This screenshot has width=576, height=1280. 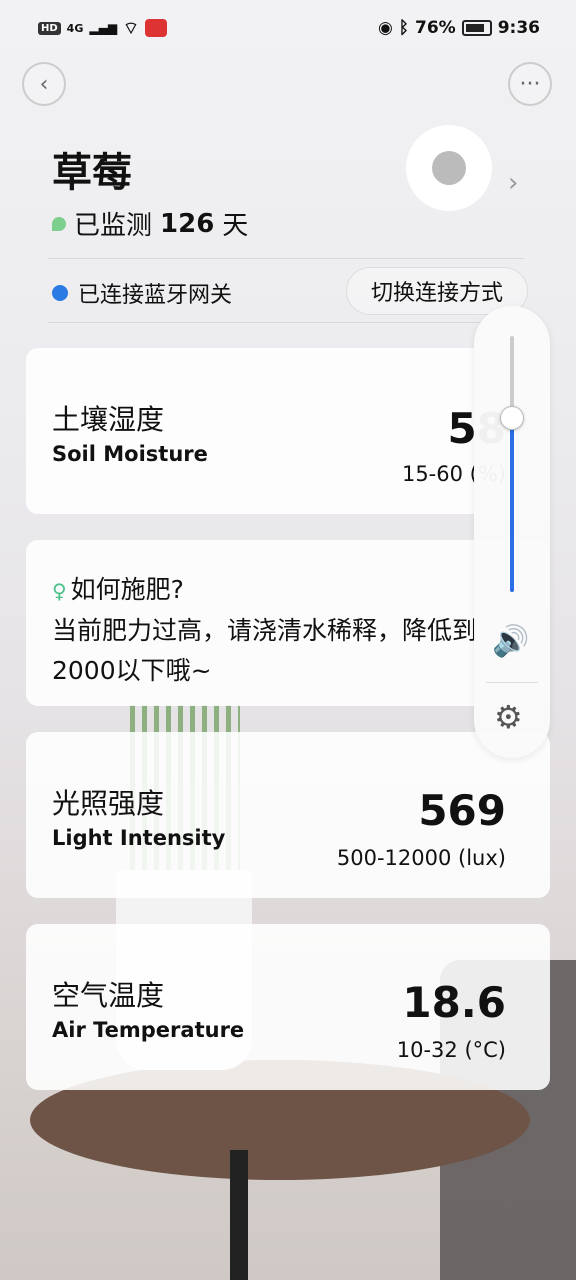 I want to click on back-button: ‹, so click(x=44, y=84).